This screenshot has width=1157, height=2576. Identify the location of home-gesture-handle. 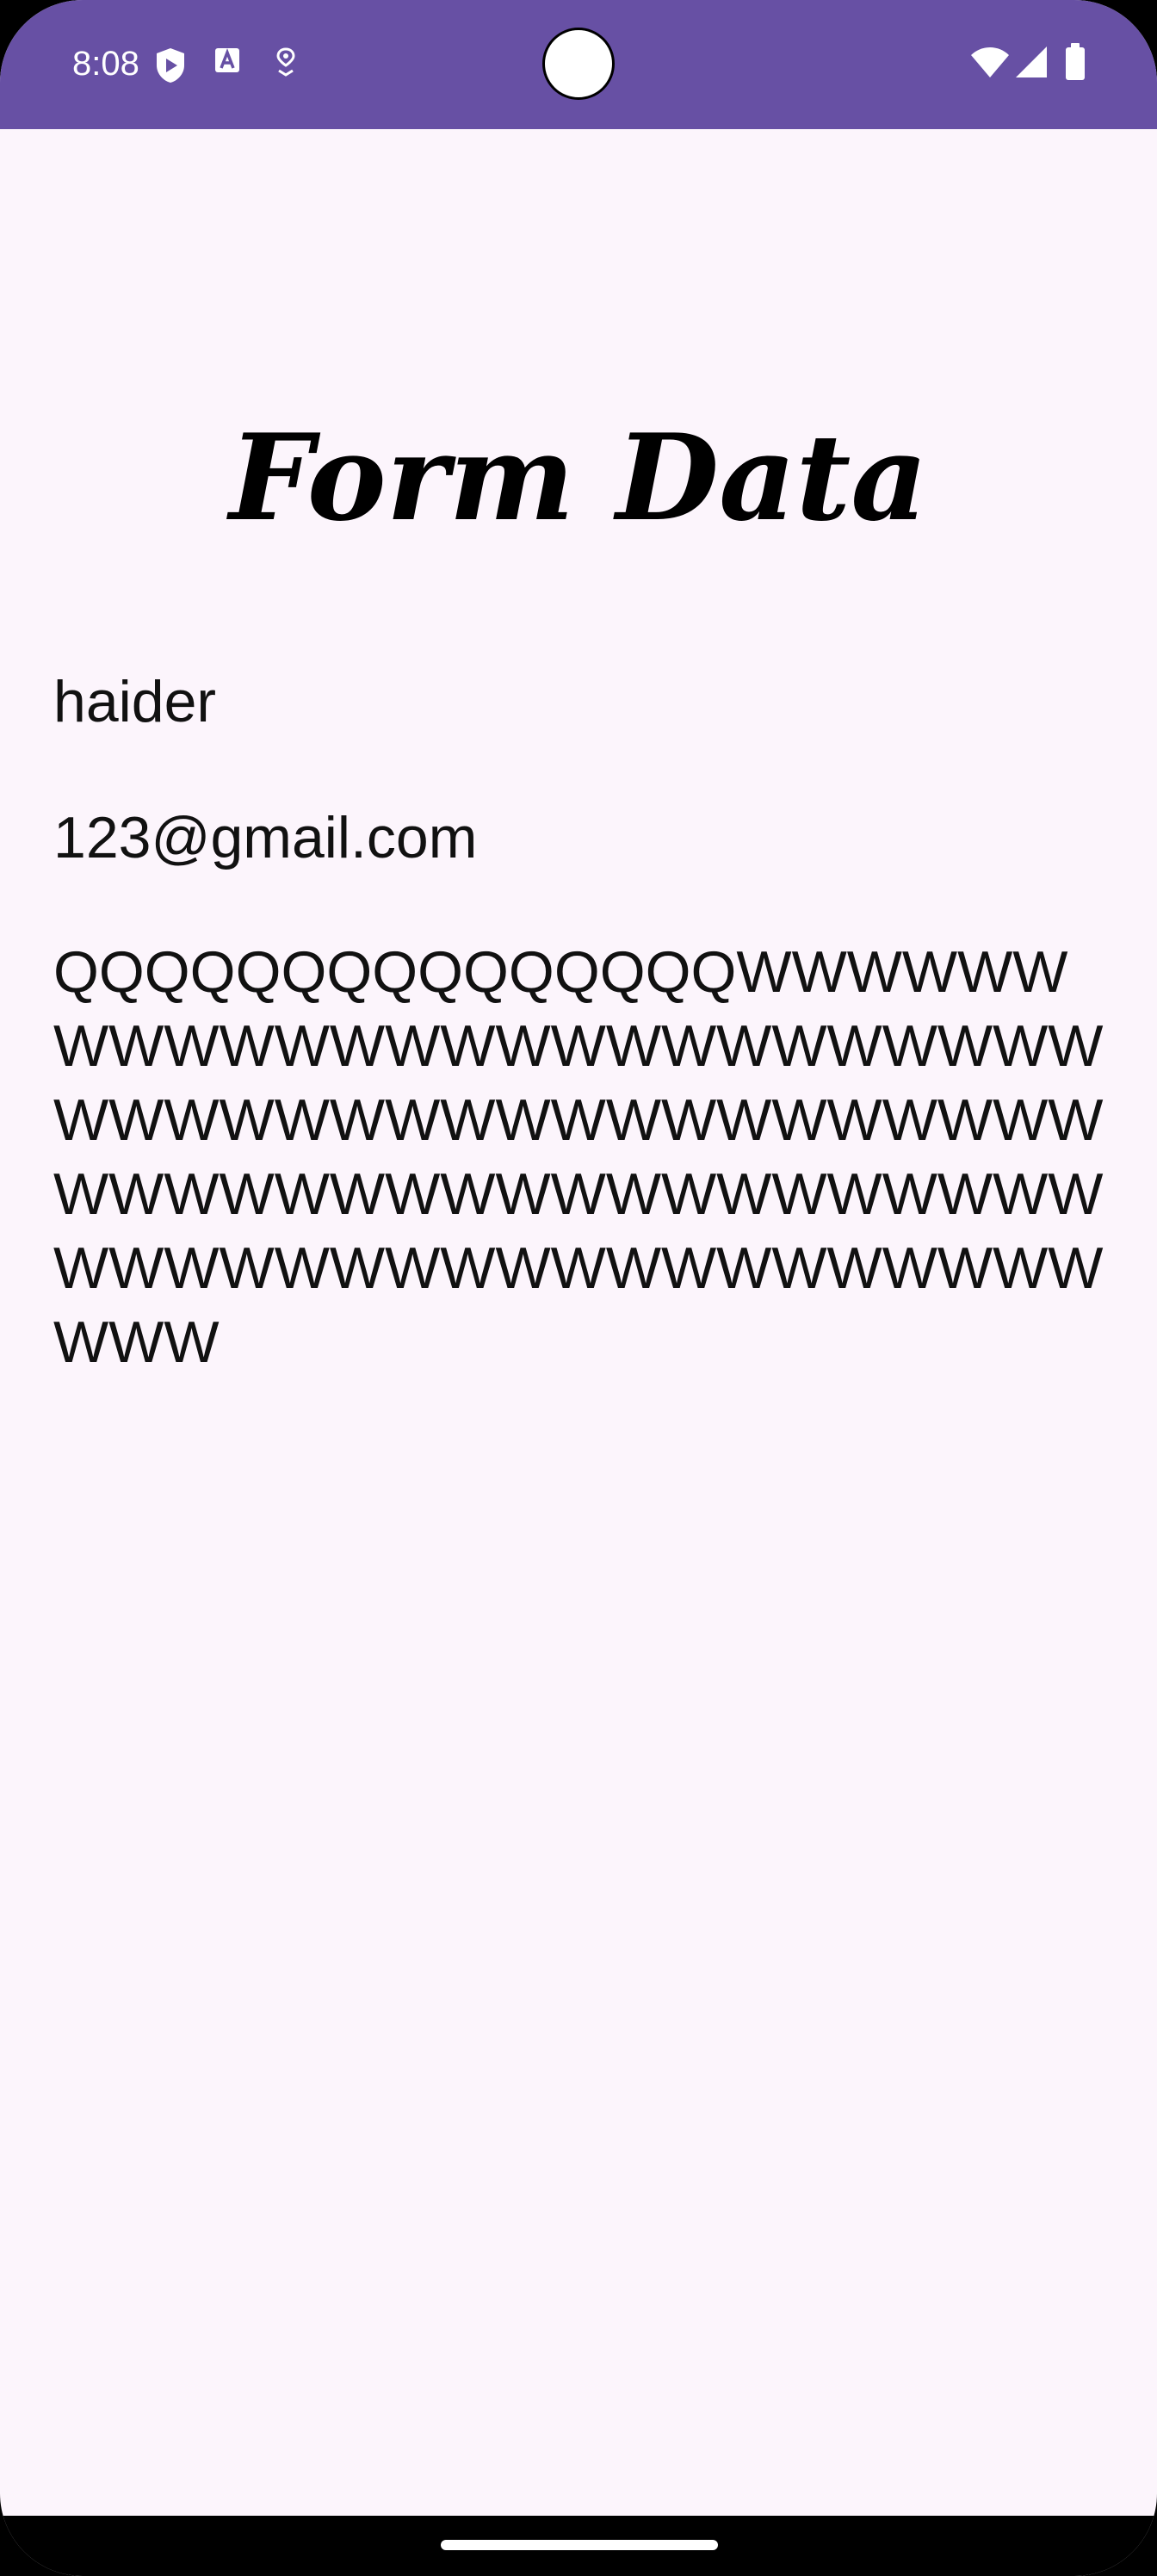
(579, 2545).